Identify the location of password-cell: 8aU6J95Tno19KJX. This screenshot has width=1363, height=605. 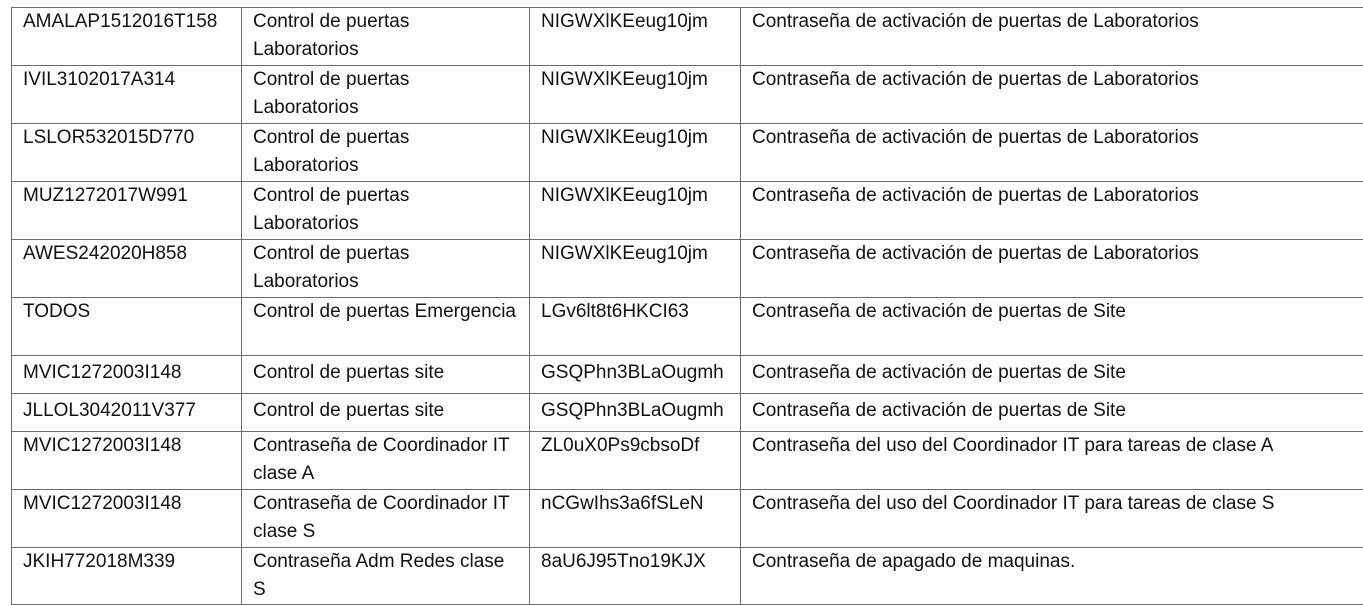
(635, 576).